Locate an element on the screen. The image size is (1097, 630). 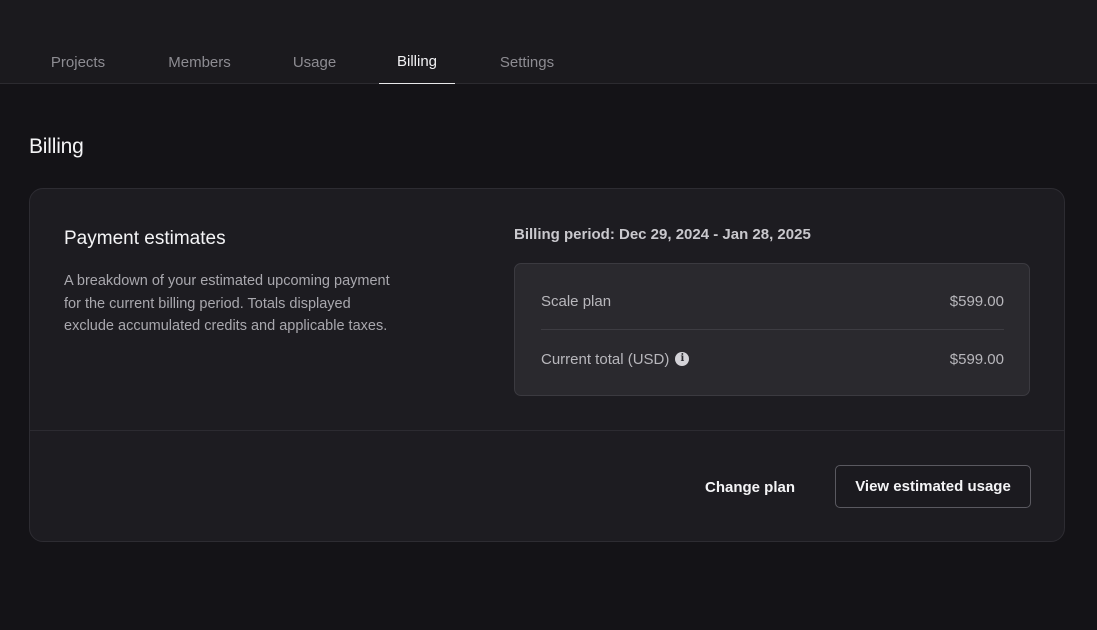
line-item-amount: $599.00 is located at coordinates (976, 301).